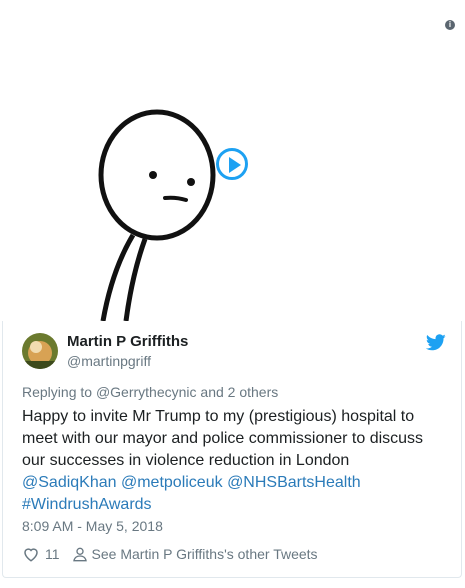 The width and height of the screenshot is (465, 588). I want to click on replying-prefix: Replying to, so click(59, 392).